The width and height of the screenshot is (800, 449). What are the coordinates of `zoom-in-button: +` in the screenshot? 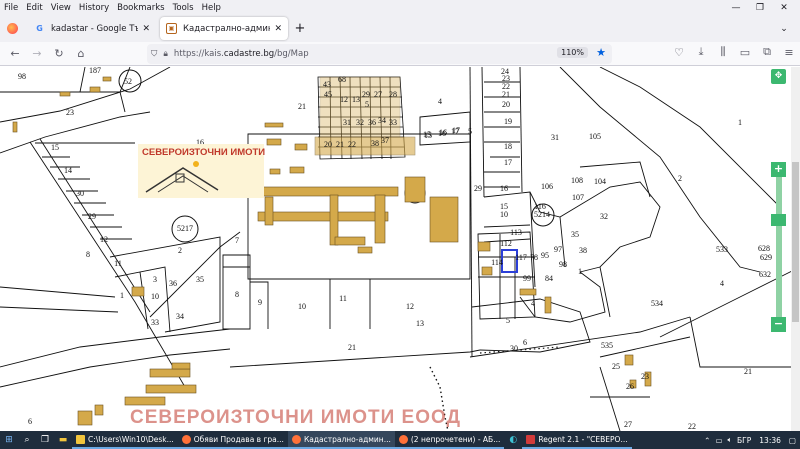 It's located at (778, 169).